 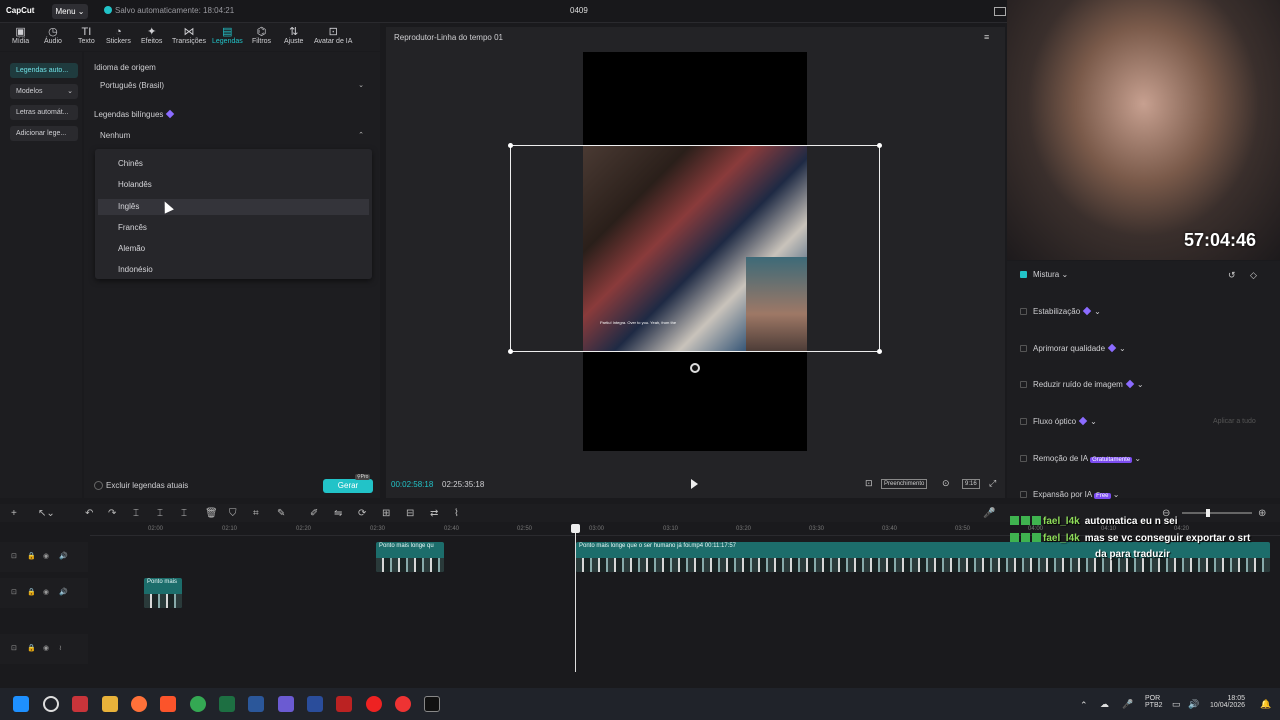 What do you see at coordinates (14, 513) in the screenshot?
I see `add-track-icon: +` at bounding box center [14, 513].